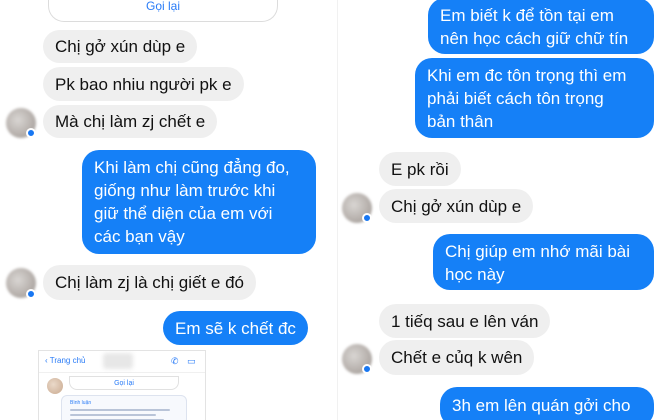  I want to click on message-line: Chị giúp em nhớ mãi bài, so click(538, 251).